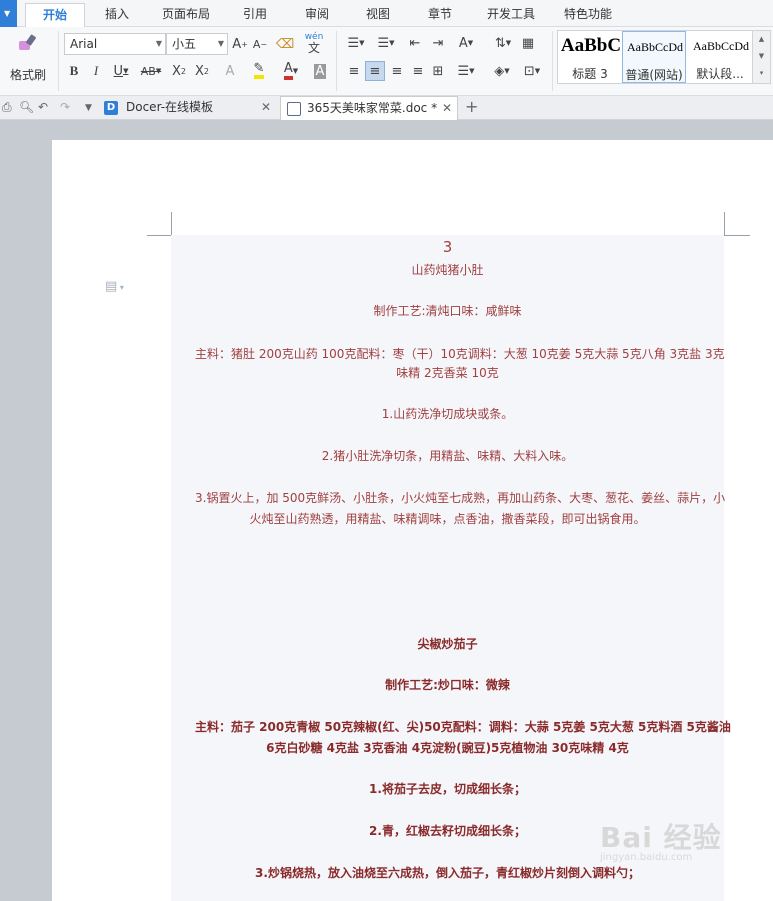  I want to click on doc-tab-recipes: 365天美味家常菜.doc * ✕, so click(369, 108).